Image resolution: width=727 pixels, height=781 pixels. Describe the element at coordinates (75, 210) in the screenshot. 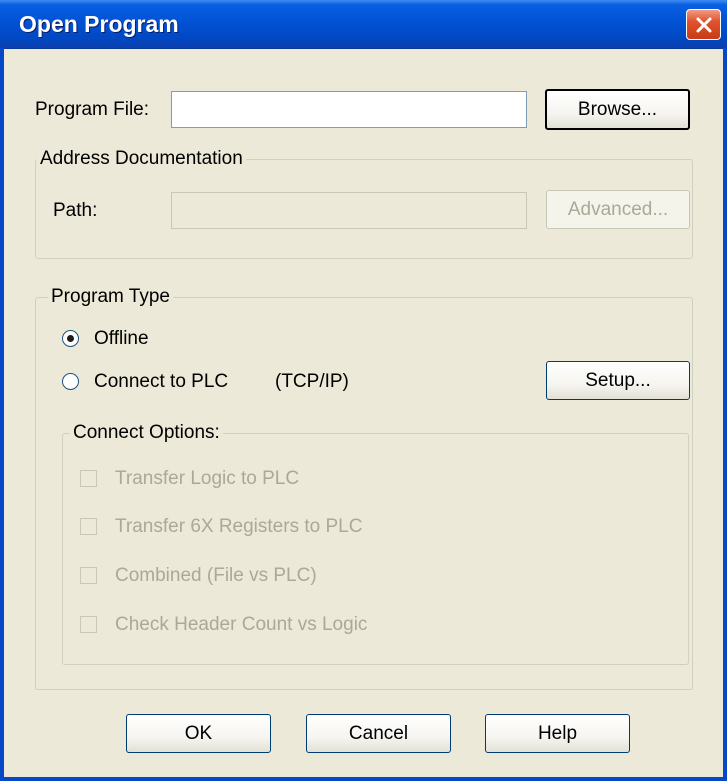

I see `path-label: Path:` at that location.